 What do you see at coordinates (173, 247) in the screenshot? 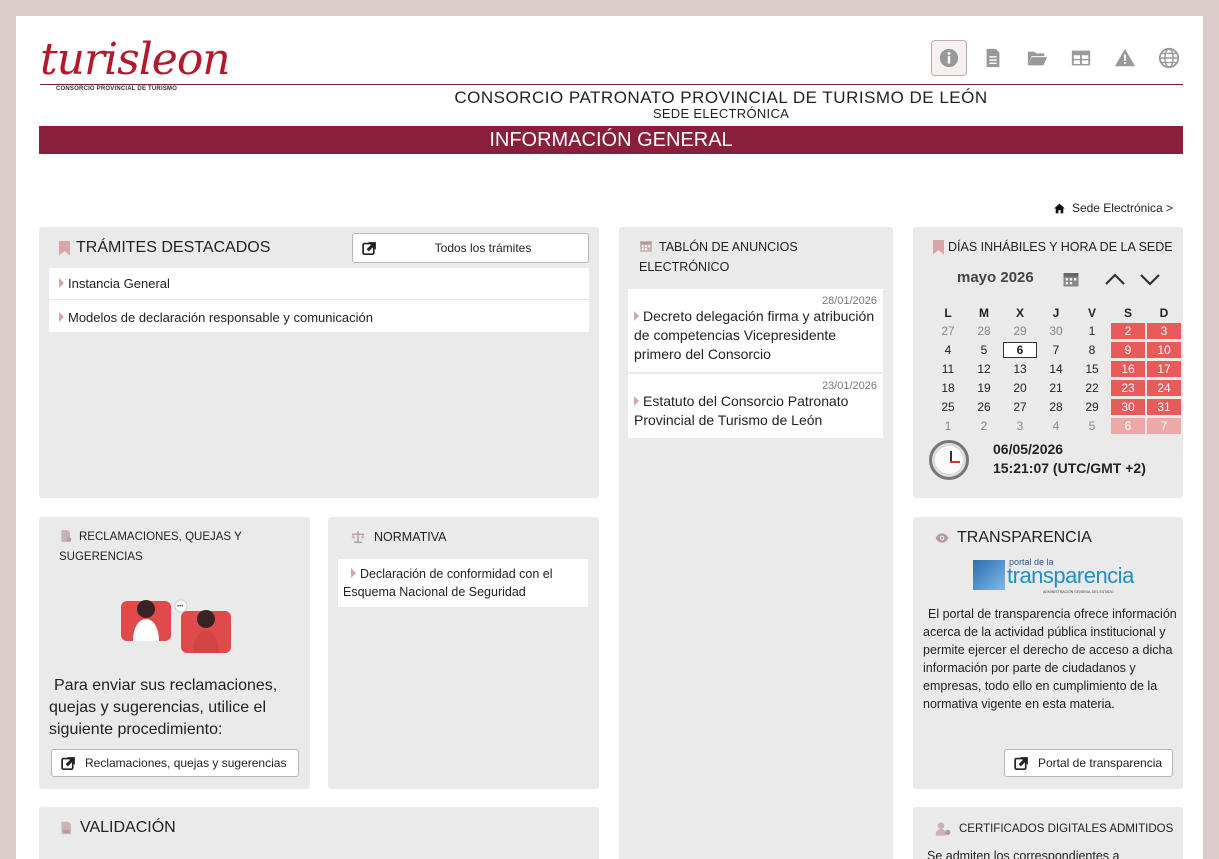
I see `tramites-title-text: TRÁMITES DESTACADOS` at bounding box center [173, 247].